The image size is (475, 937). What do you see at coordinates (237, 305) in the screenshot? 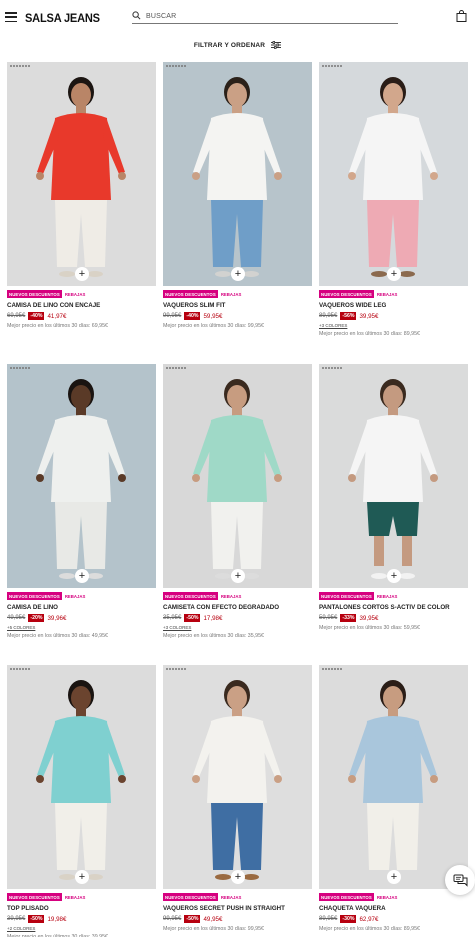
I see `product-name: VAQUEROS SLIM FIT` at bounding box center [237, 305].